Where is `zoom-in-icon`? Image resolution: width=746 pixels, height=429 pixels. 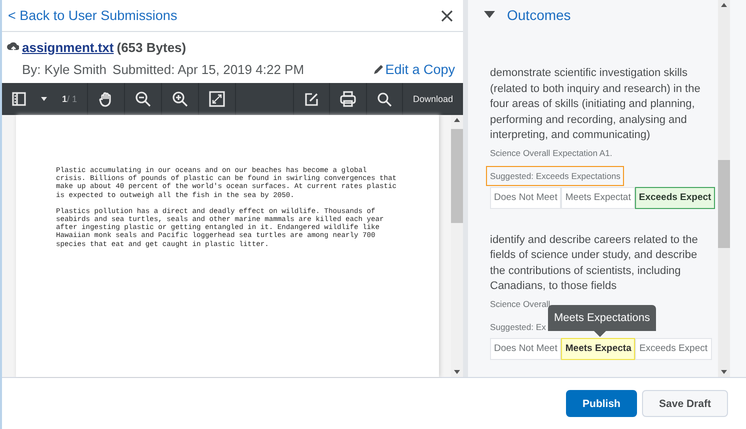
zoom-in-icon is located at coordinates (180, 99).